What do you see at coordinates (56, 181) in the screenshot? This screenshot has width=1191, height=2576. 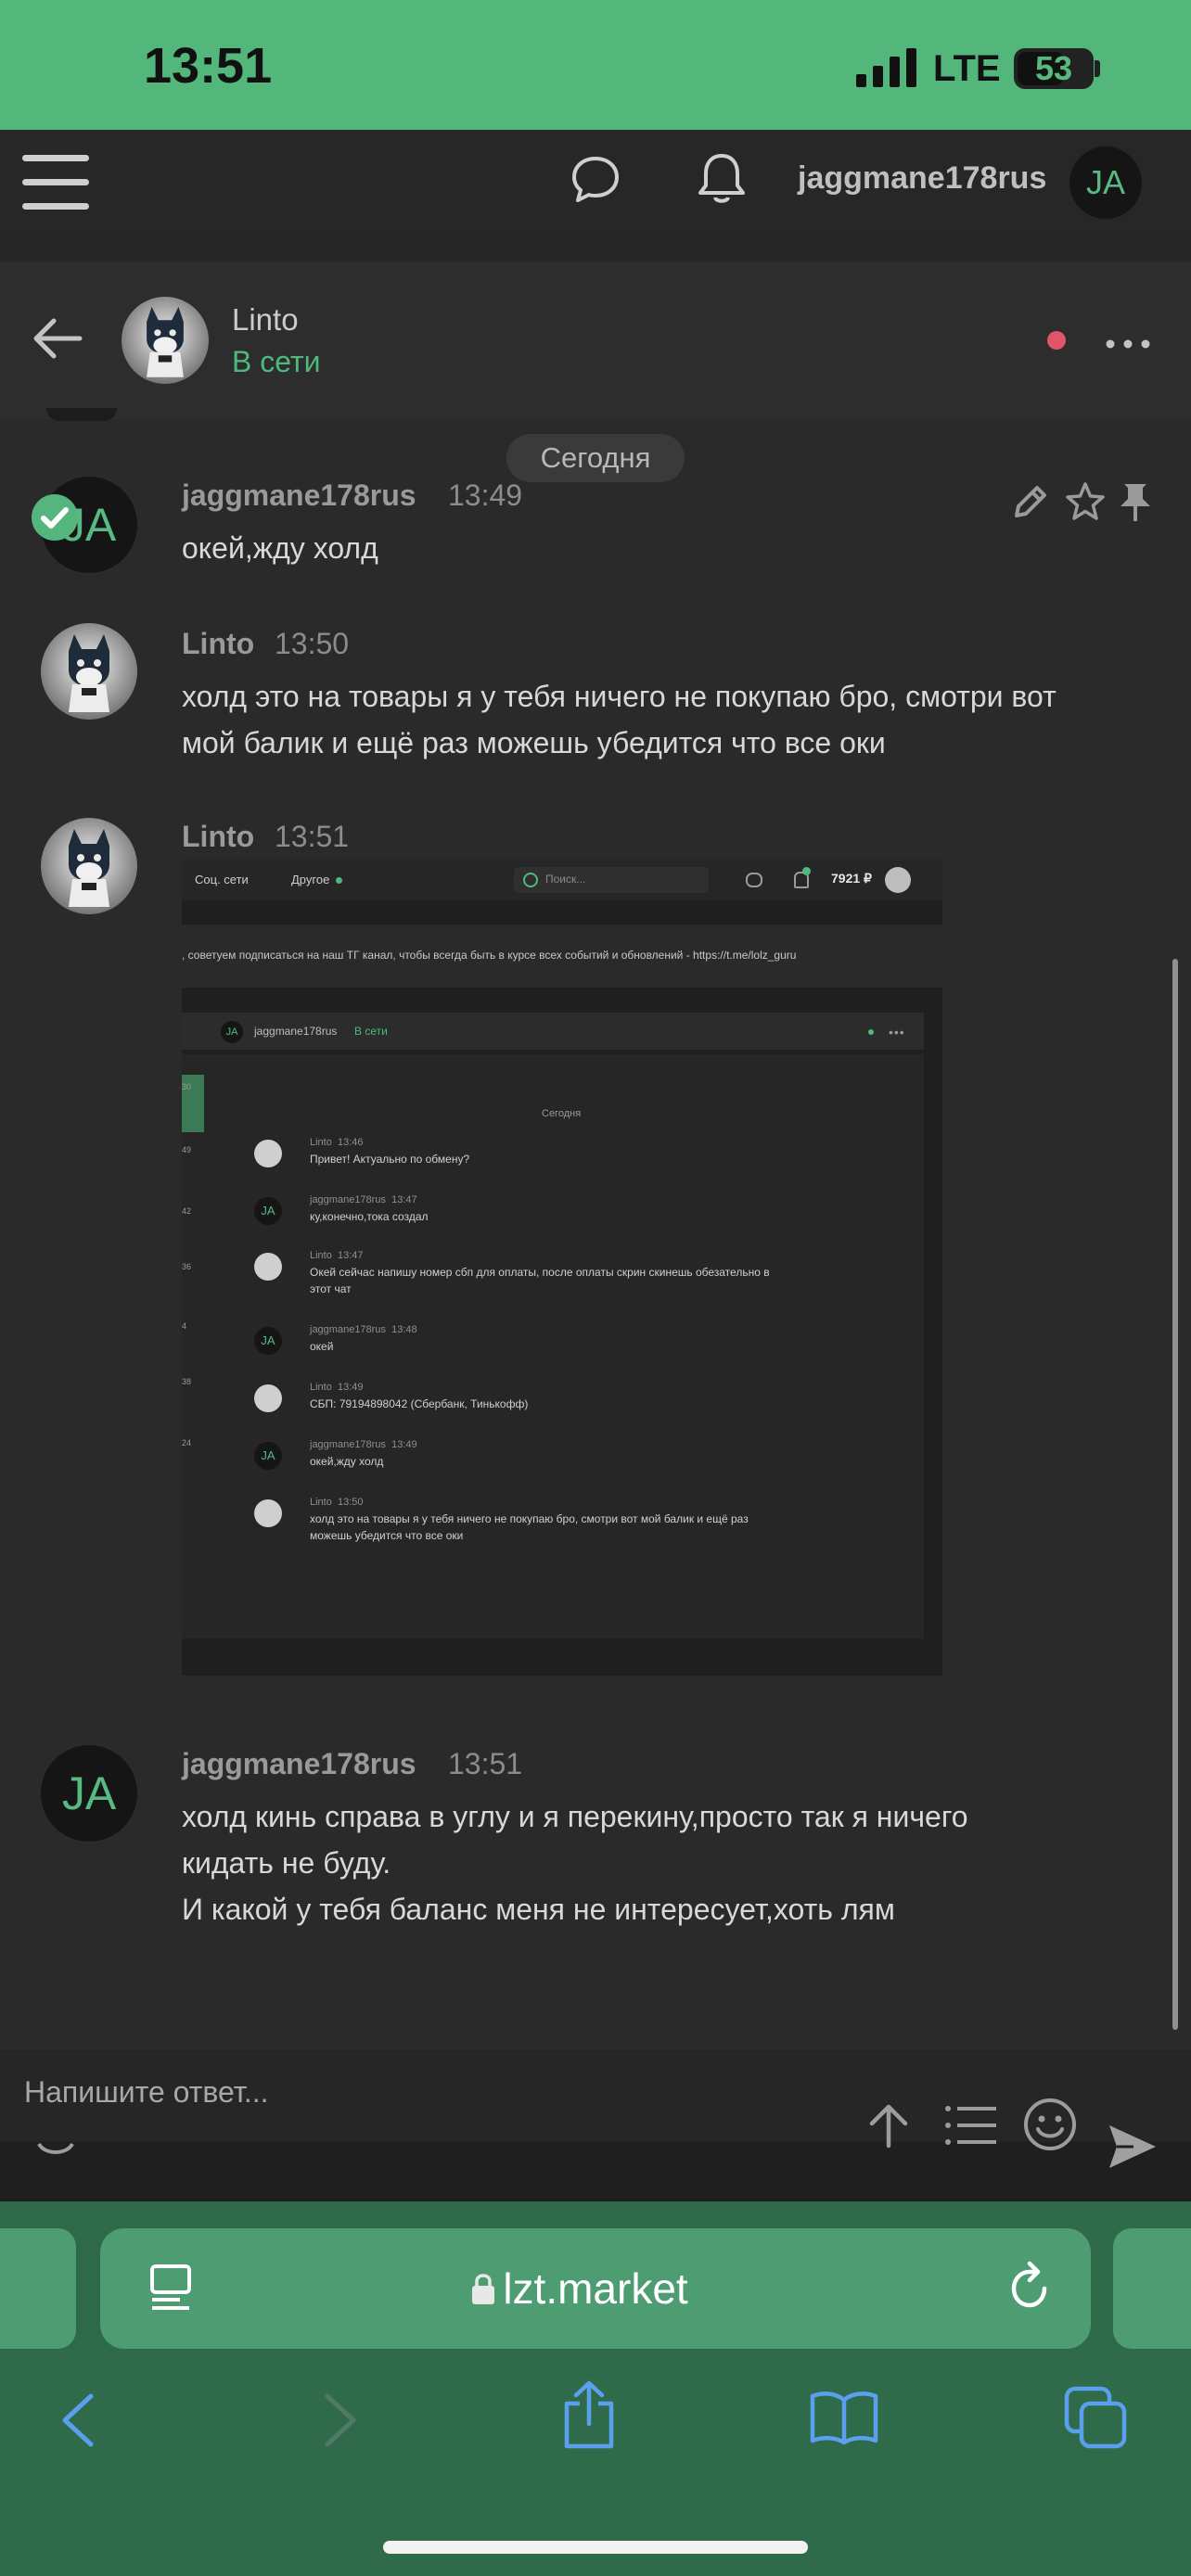 I see `menu-icon` at bounding box center [56, 181].